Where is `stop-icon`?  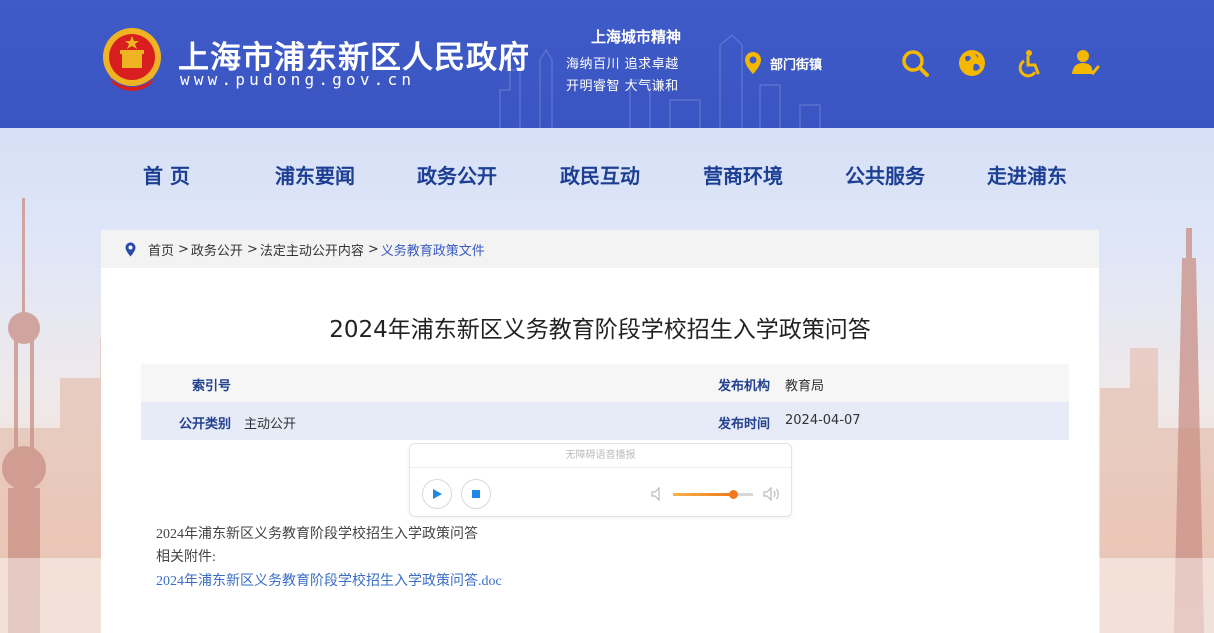 stop-icon is located at coordinates (476, 494).